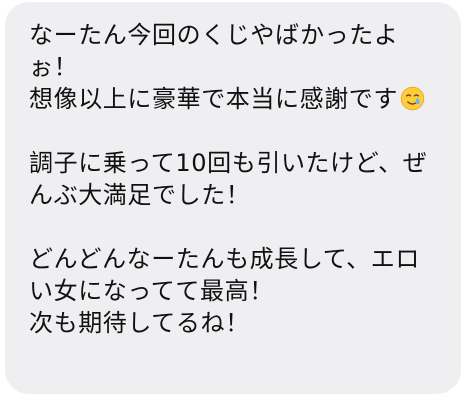 The height and width of the screenshot is (400, 468). I want to click on message-line: どんどんなーたんも成長して、エロ, so click(224, 259).